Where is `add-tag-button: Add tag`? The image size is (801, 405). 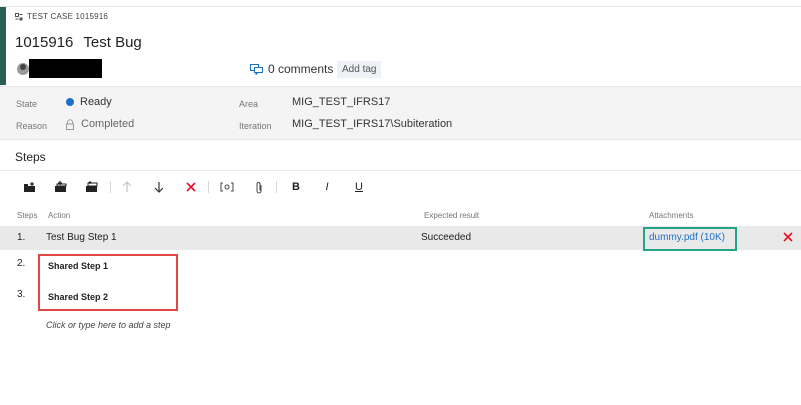
add-tag-button: Add tag is located at coordinates (359, 69).